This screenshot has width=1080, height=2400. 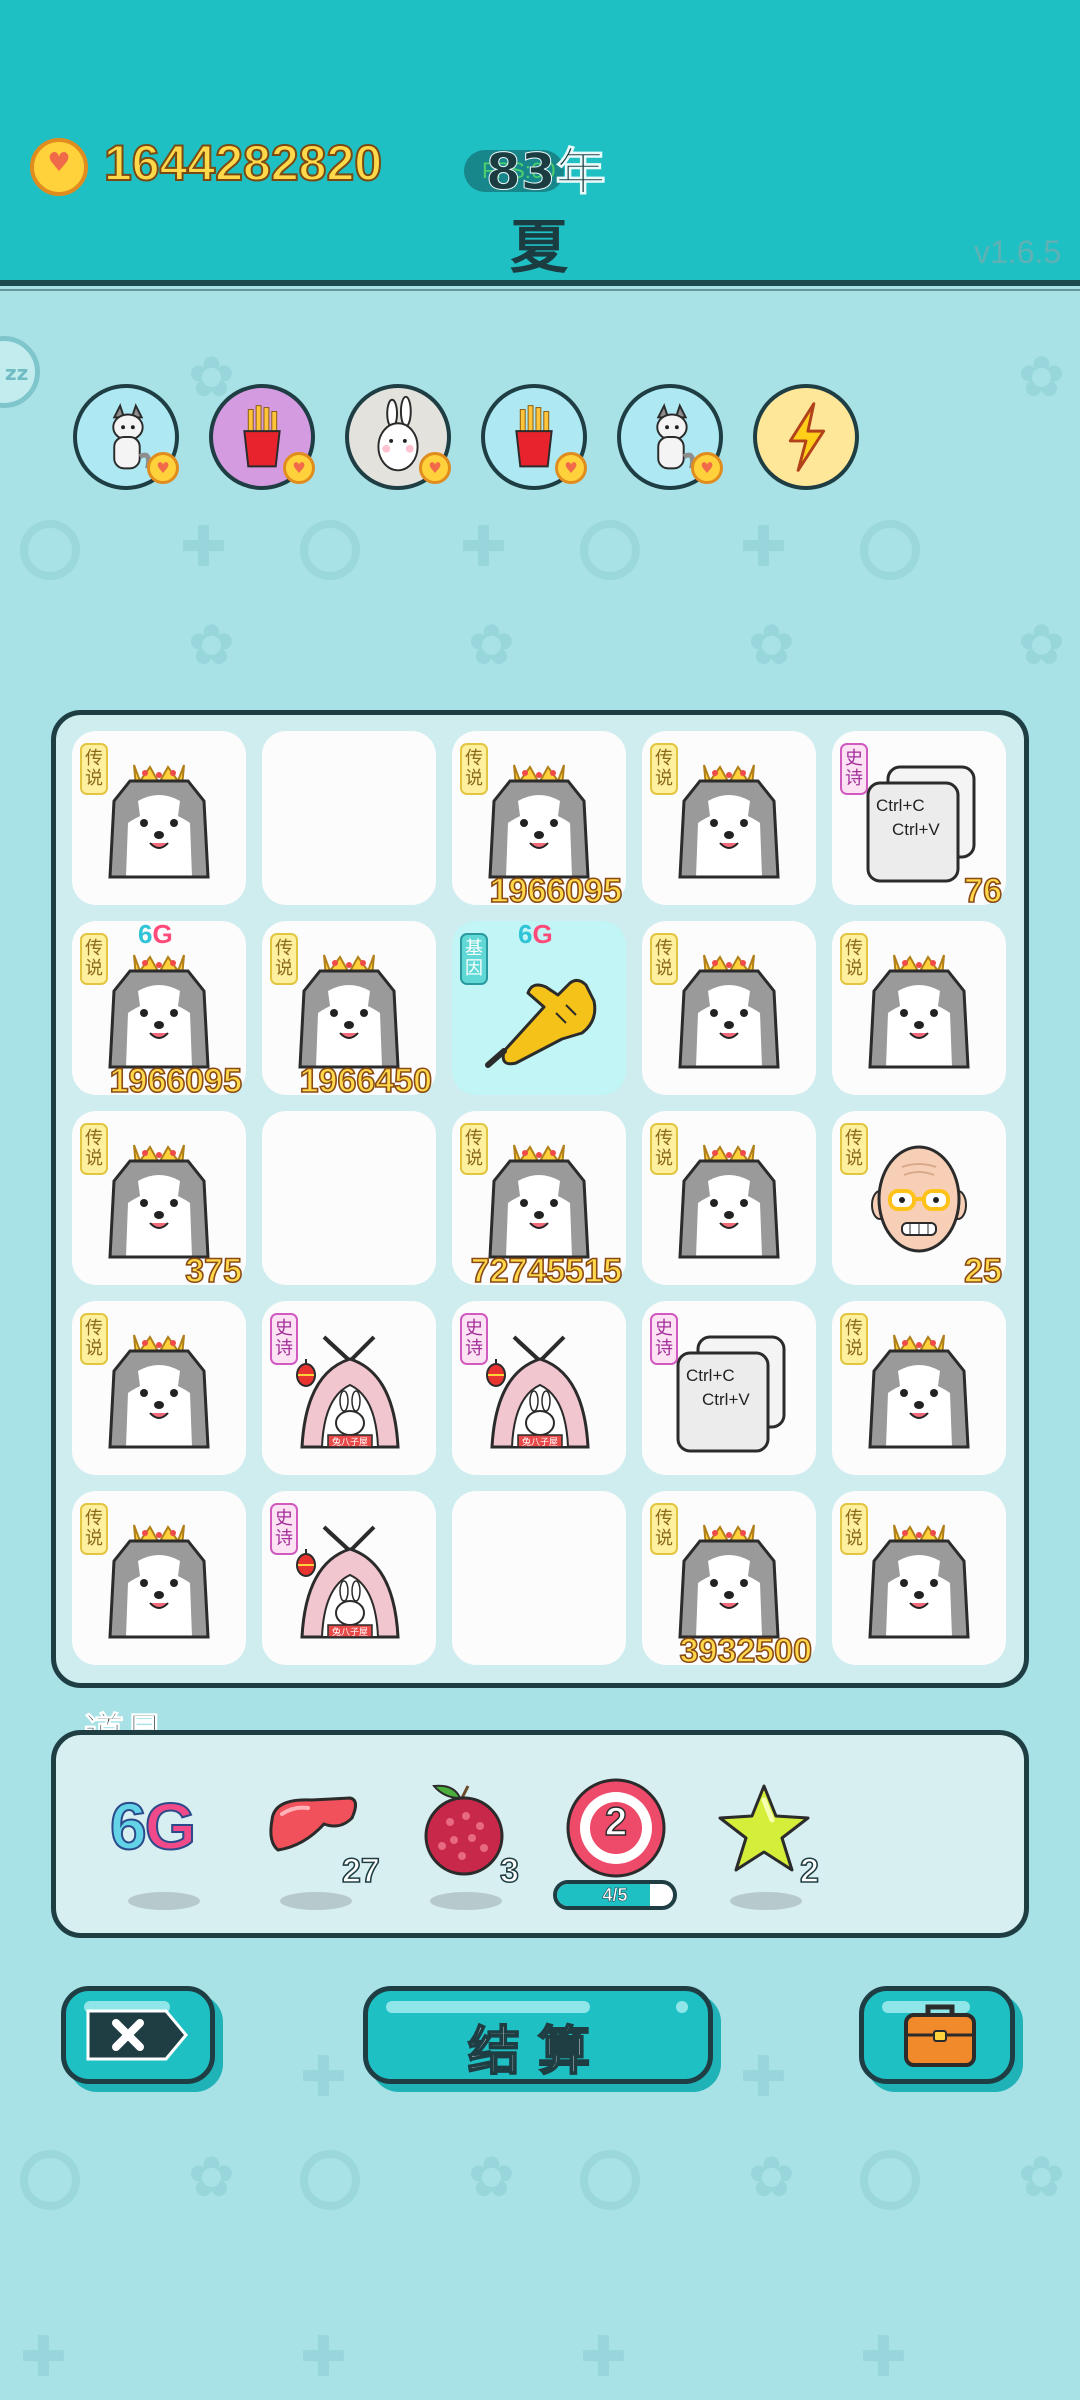 I want to click on board-cell: 基因 6G, so click(x=539, y=1007).